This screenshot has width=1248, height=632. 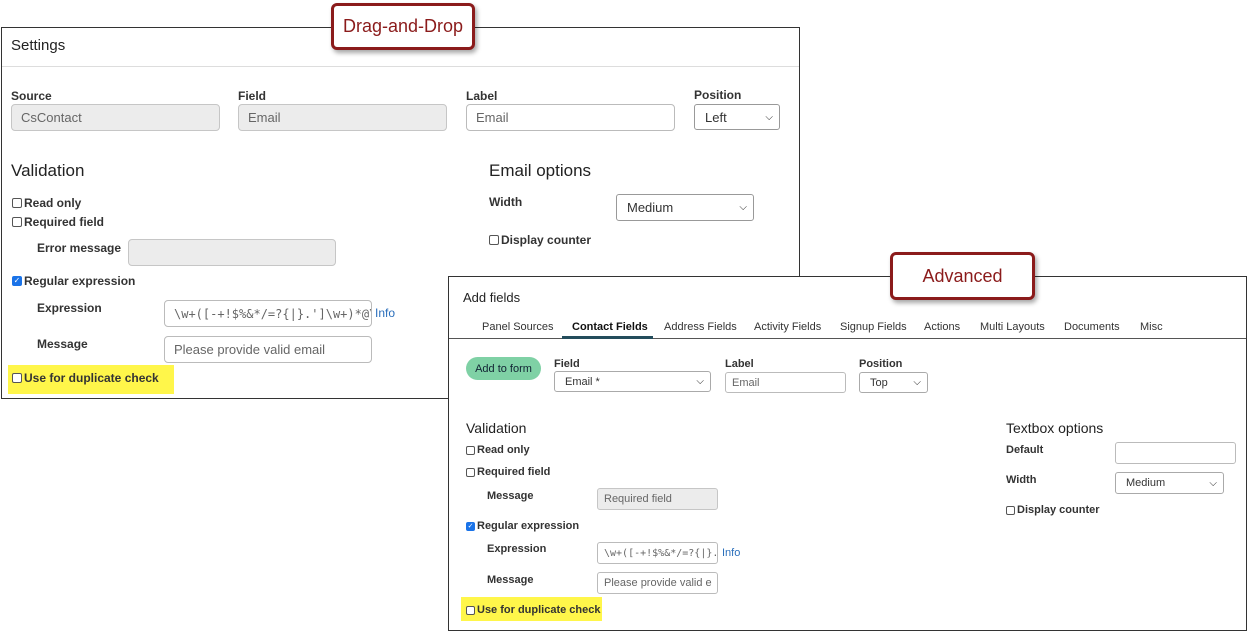 What do you see at coordinates (1025, 450) in the screenshot?
I see `default-label: Default` at bounding box center [1025, 450].